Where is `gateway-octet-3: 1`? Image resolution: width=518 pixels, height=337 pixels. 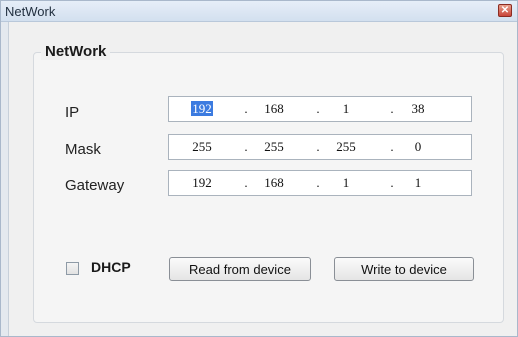
gateway-octet-3: 1 is located at coordinates (346, 183).